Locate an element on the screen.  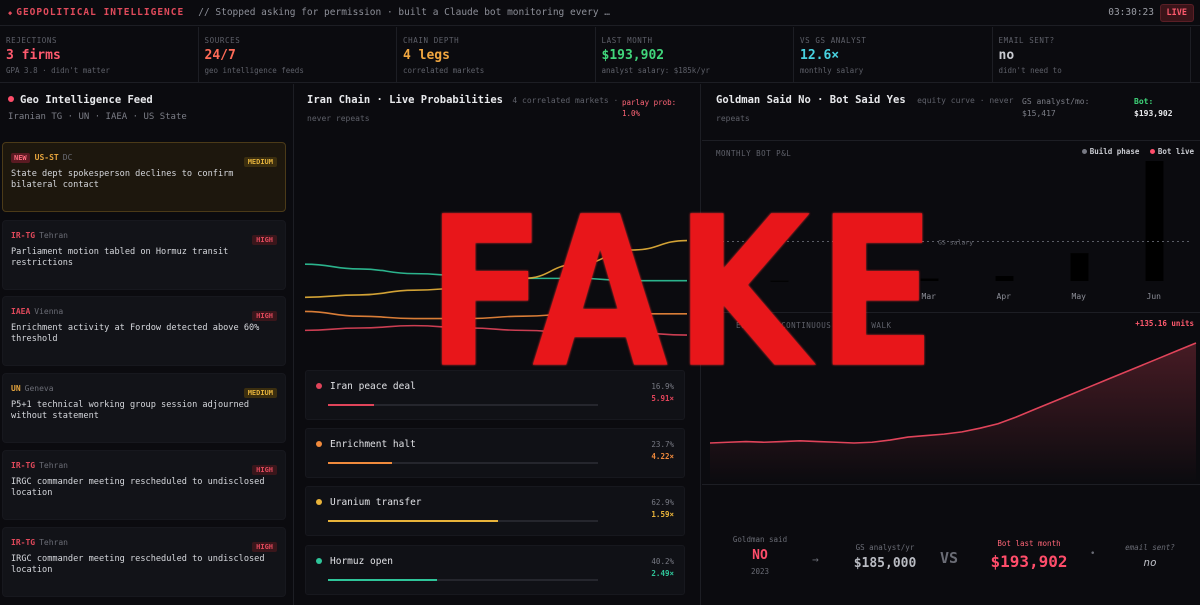
stat-value: $193,902 is located at coordinates (633, 55).